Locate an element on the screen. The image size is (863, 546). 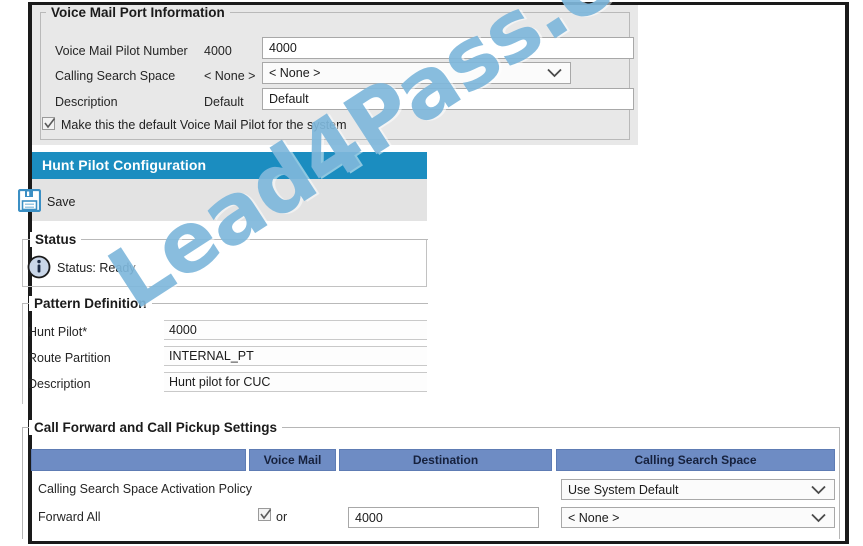
frame-border-right is located at coordinates (847, 273).